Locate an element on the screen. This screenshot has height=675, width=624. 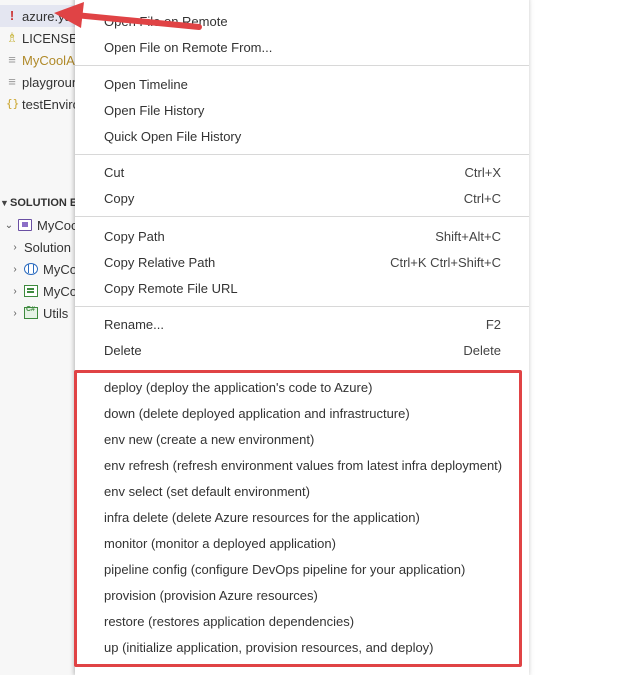
menu-item-label: env select (set default environment) is located at coordinates (207, 491).